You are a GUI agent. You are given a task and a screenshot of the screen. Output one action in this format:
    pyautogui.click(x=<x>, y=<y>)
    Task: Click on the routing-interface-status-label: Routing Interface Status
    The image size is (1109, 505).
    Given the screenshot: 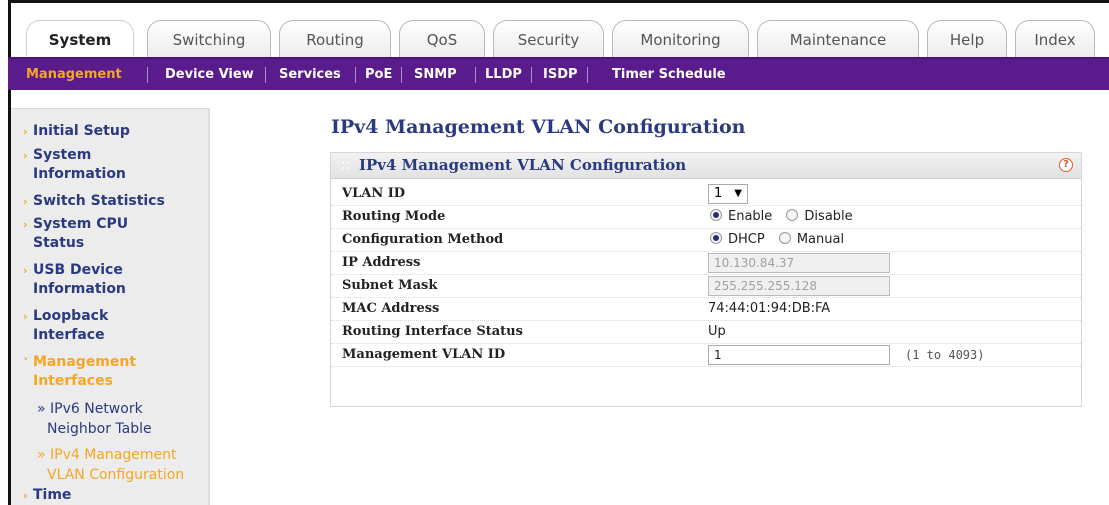 What is the action you would take?
    pyautogui.click(x=432, y=331)
    